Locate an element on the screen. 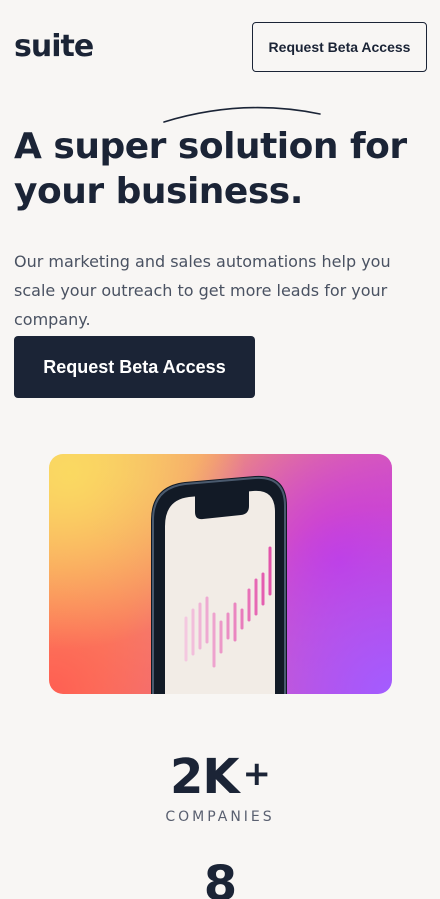  stat-companies-number: 2K is located at coordinates (204, 777).